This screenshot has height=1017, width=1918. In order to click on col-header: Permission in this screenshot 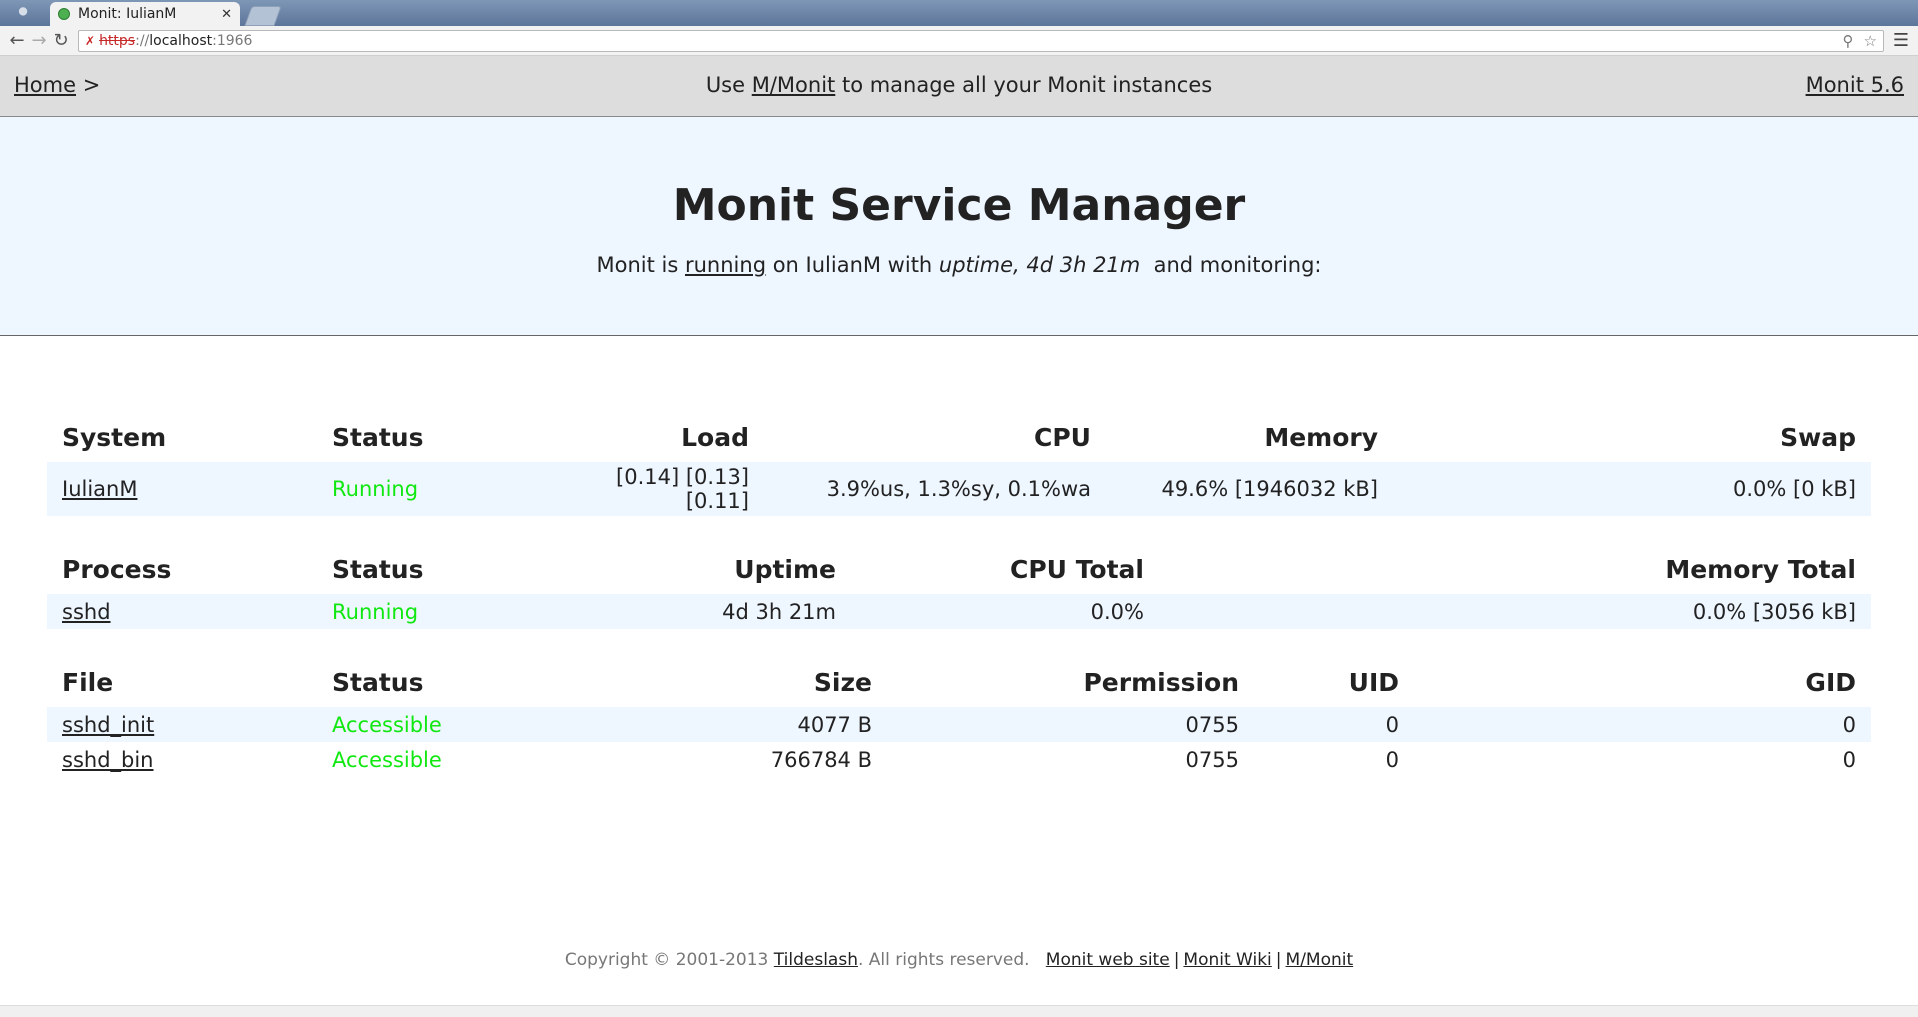, I will do `click(1161, 682)`.